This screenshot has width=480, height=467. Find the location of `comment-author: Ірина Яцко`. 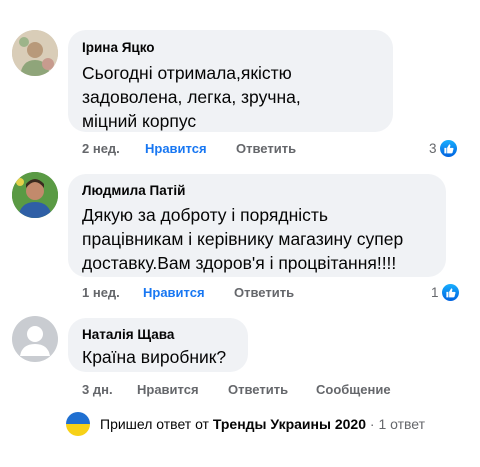

comment-author: Ірина Яцко is located at coordinates (118, 47).